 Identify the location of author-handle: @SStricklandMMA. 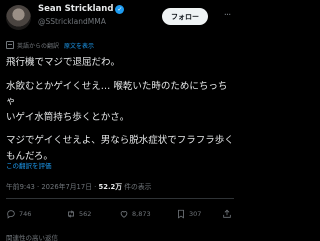
(72, 21).